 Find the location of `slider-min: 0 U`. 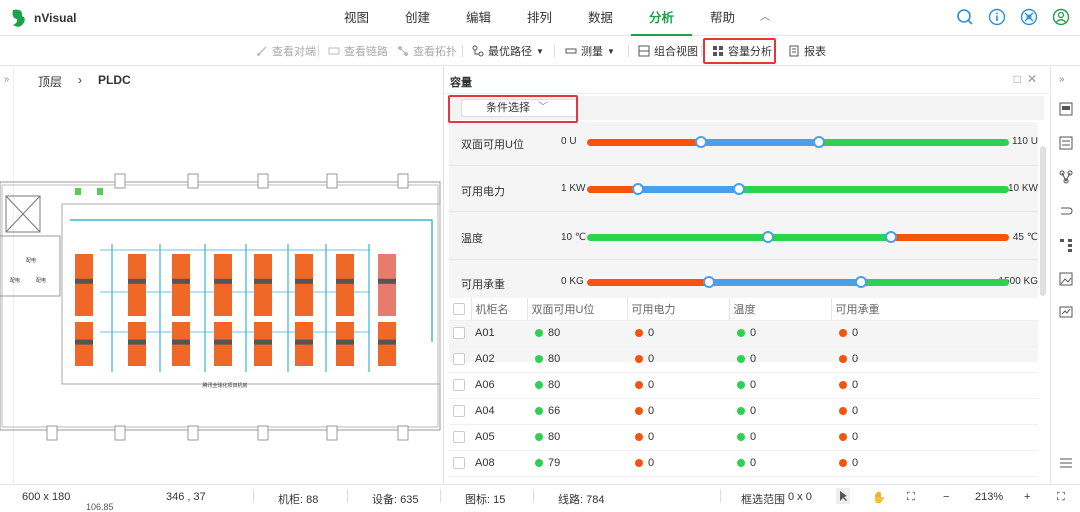

slider-min: 0 U is located at coordinates (569, 141).